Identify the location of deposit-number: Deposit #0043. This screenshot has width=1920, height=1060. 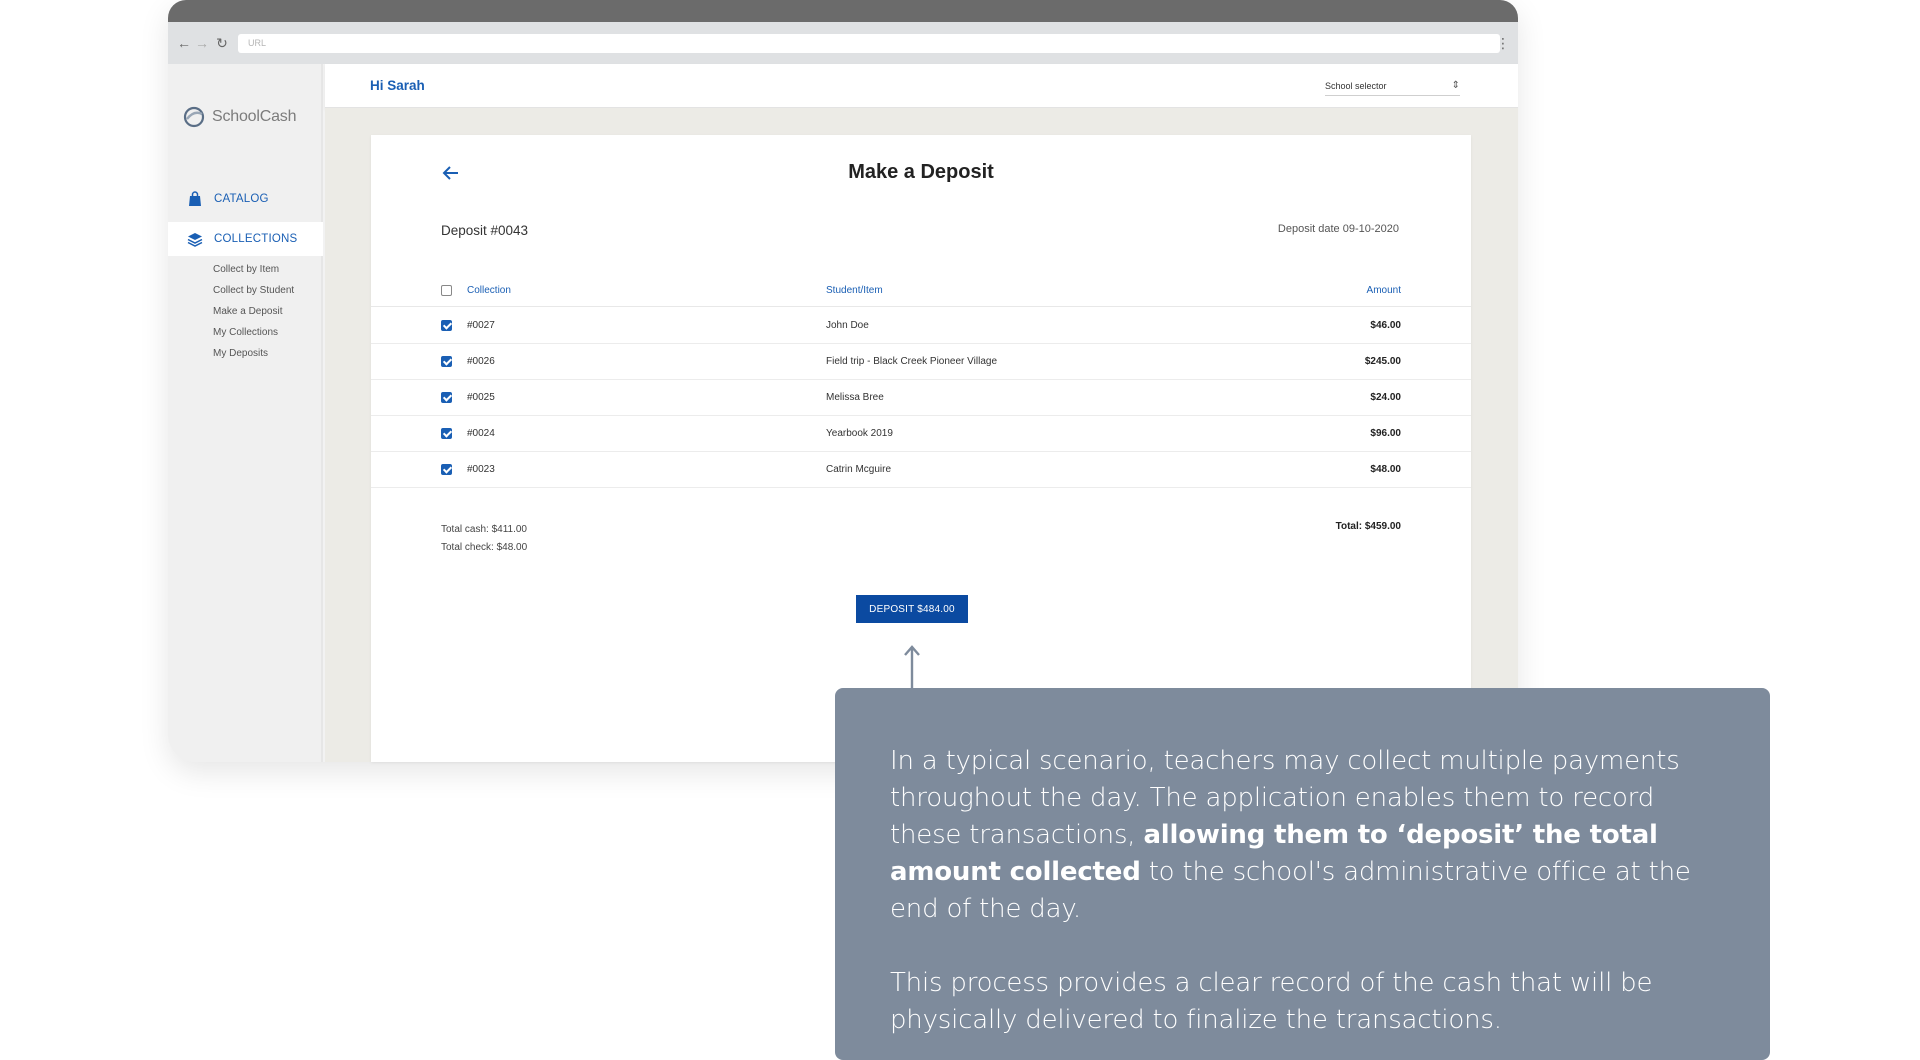
(485, 230).